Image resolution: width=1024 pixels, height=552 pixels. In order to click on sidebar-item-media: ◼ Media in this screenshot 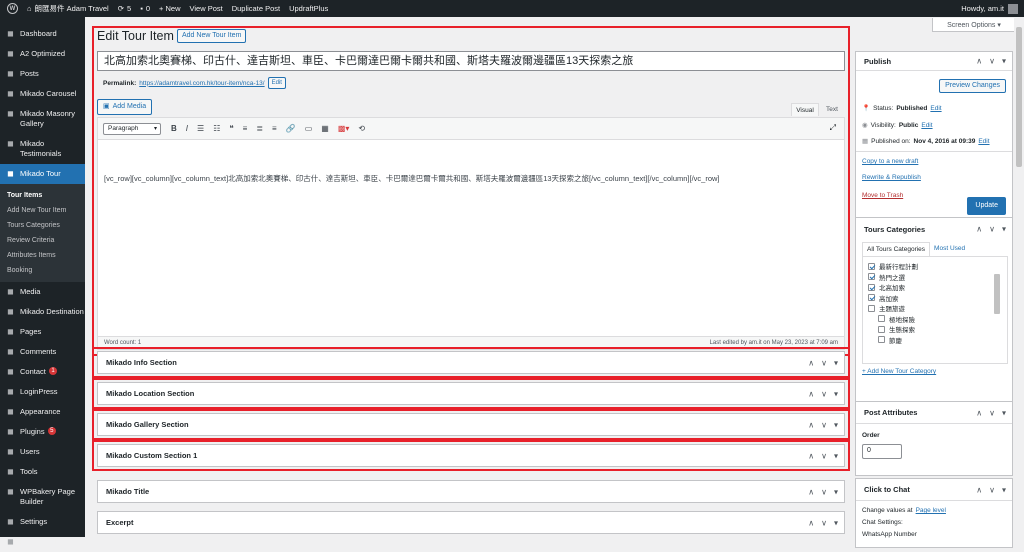, I will do `click(42, 292)`.